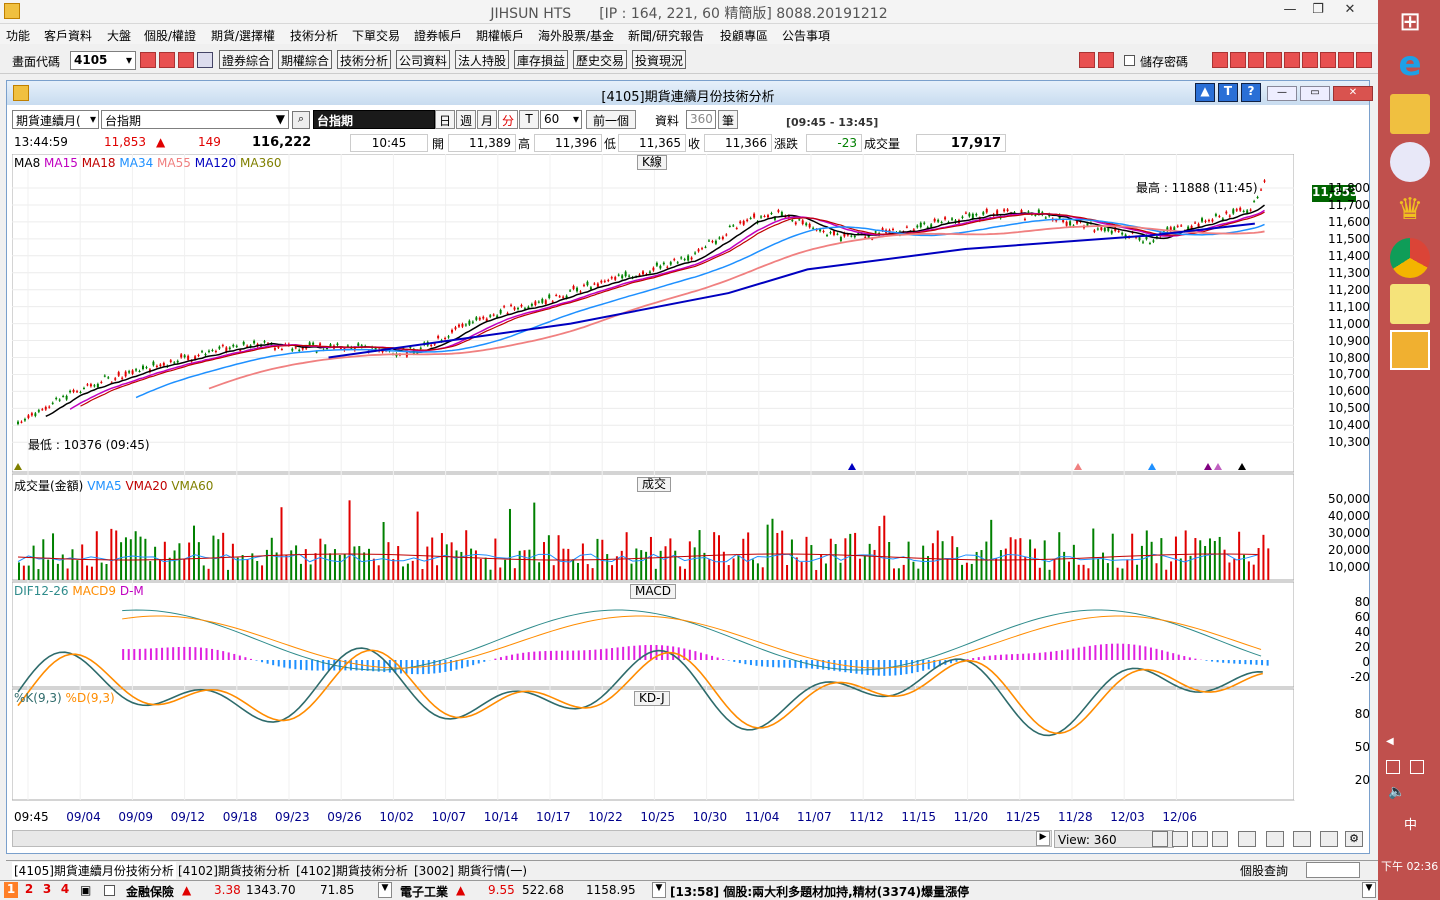 This screenshot has width=1440, height=900. Describe the element at coordinates (1410, 64) in the screenshot. I see `ie-icon: e` at that location.